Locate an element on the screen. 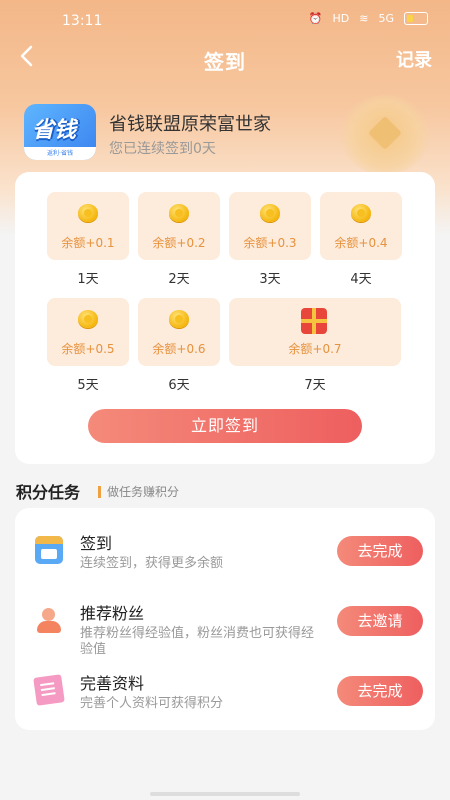 Image resolution: width=450 pixels, height=800 pixels. avatar-caption: 返利·省钱 is located at coordinates (60, 153).